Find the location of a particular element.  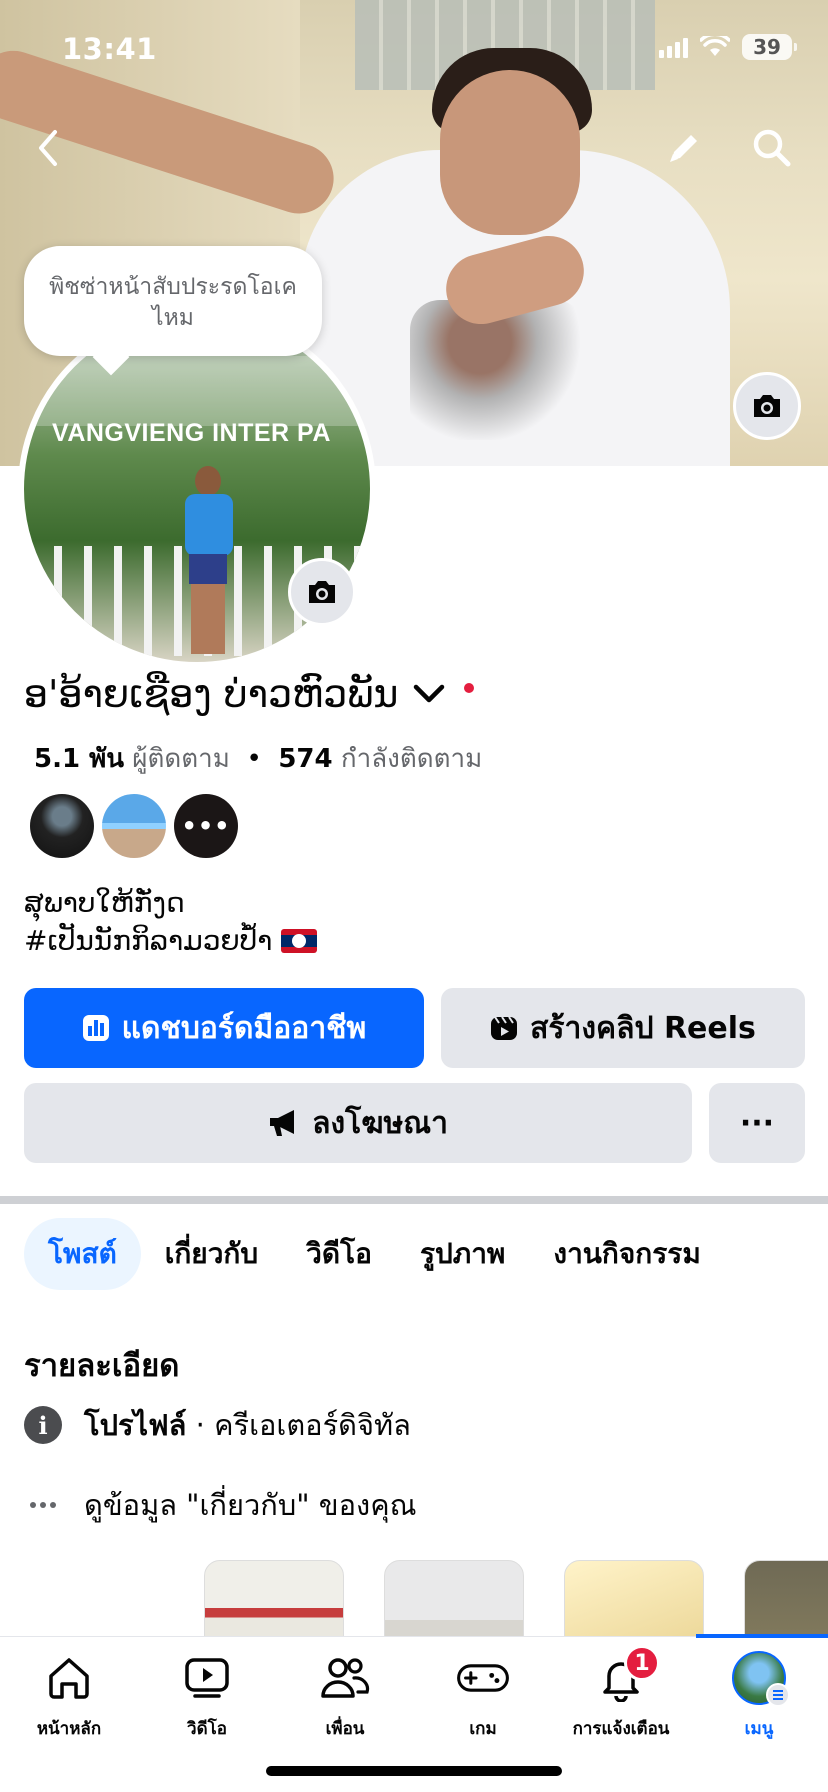

more-horizontal-icon is located at coordinates (43, 1505).